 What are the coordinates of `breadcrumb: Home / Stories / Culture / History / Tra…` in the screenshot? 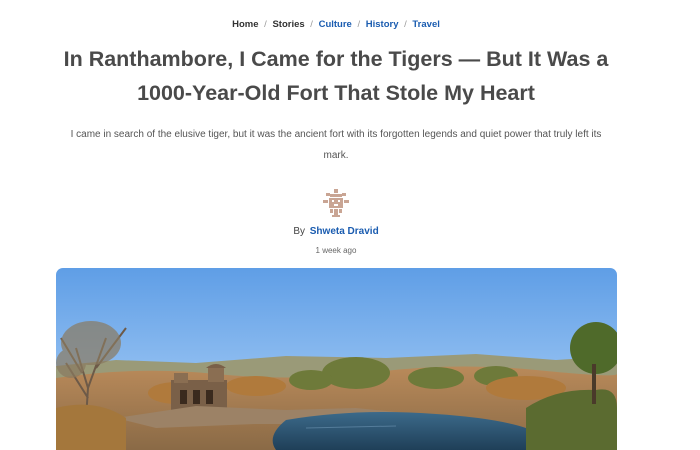 It's located at (336, 24).